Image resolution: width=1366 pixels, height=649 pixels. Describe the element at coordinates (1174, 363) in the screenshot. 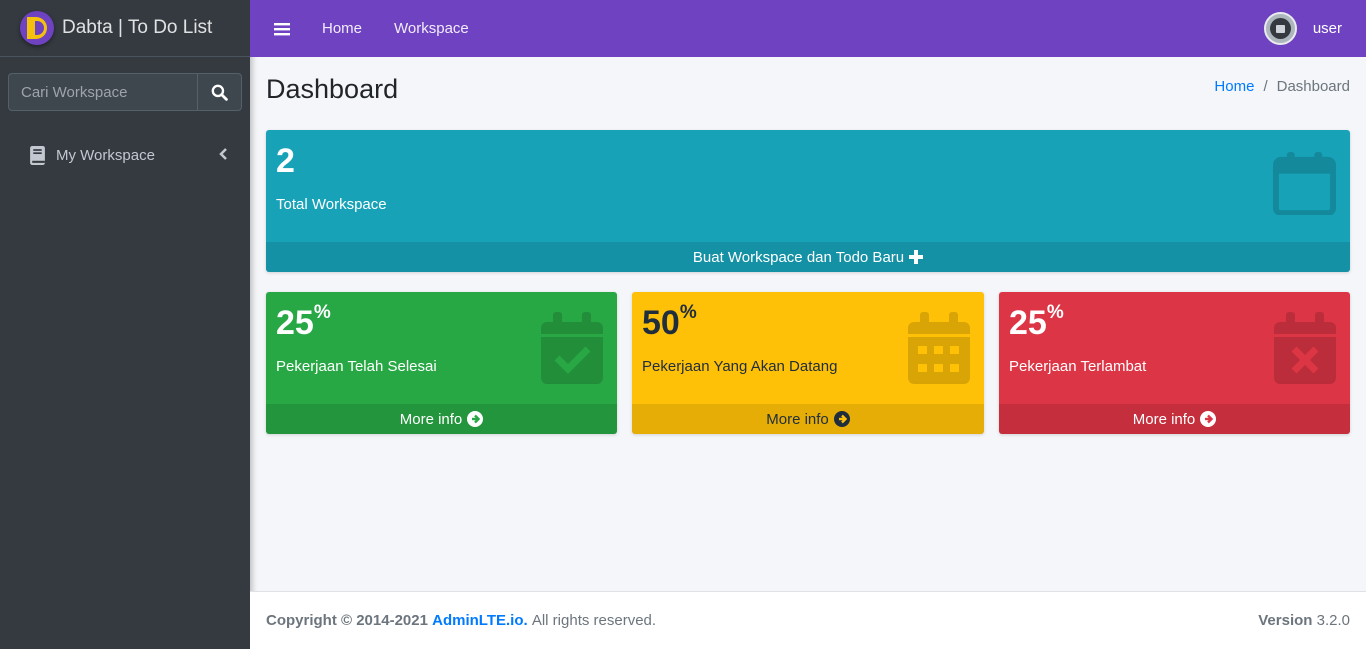

I see `late-tasks-card: 25% Pekerjaan Terlambat More info` at that location.